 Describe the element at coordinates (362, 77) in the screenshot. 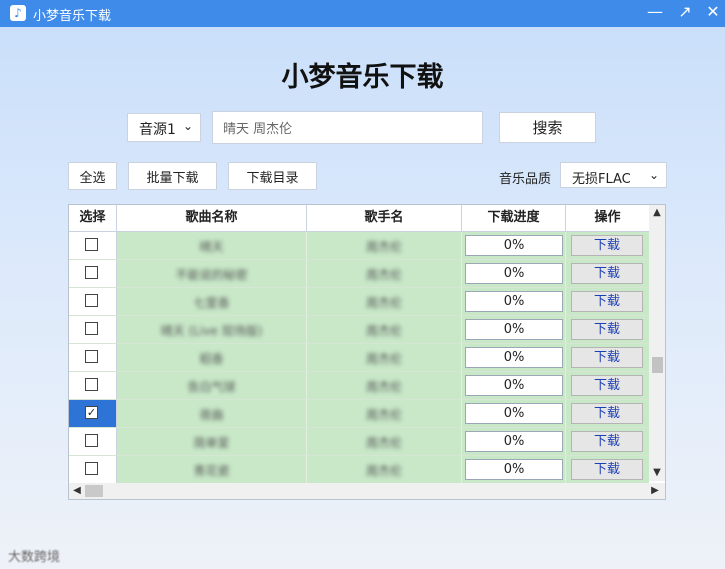

I see `page-title: 小梦音乐下载` at that location.